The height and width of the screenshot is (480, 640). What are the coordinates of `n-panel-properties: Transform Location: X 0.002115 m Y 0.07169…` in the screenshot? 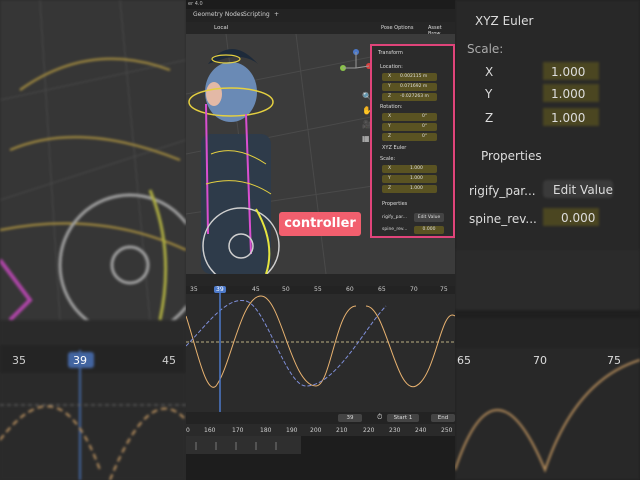 It's located at (412, 141).